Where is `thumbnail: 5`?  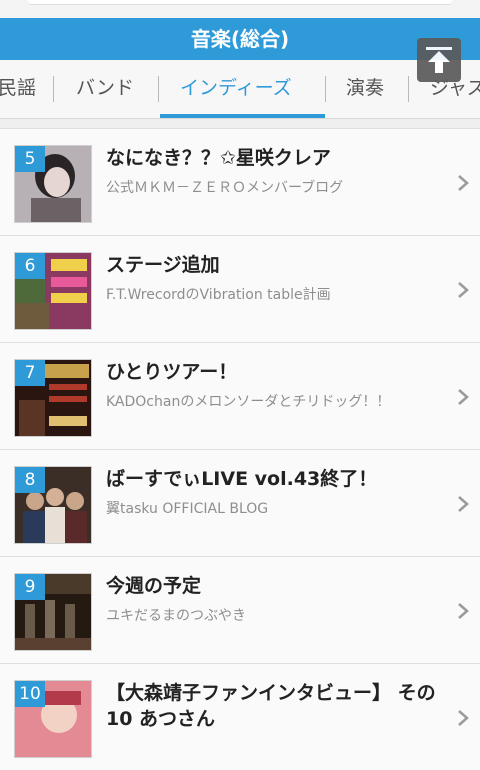
thumbnail: 5 is located at coordinates (53, 184).